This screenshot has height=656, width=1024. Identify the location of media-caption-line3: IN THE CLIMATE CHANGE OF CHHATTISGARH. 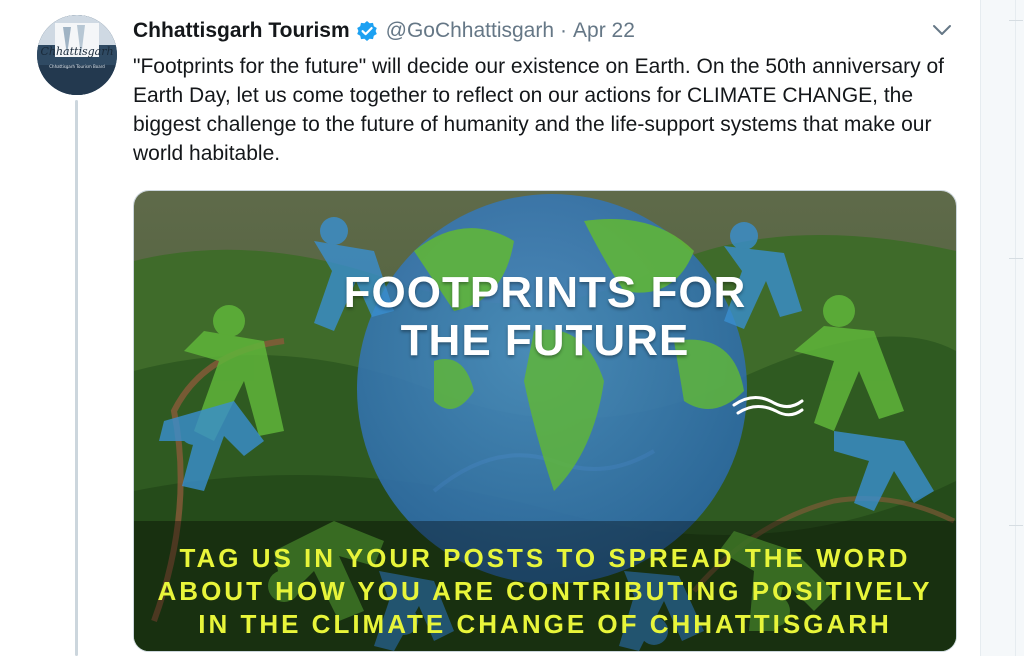
(545, 624).